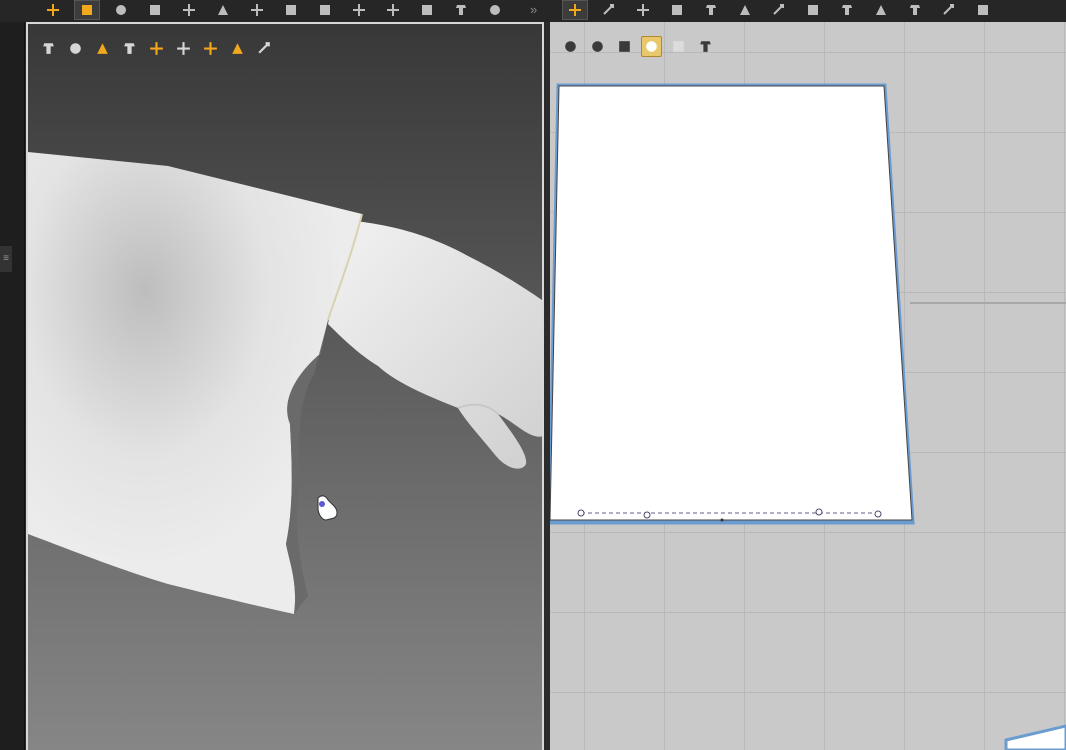 Image resolution: width=1066 pixels, height=750 pixels. Describe the element at coordinates (129, 48) in the screenshot. I see `avatar-view-icon` at that location.